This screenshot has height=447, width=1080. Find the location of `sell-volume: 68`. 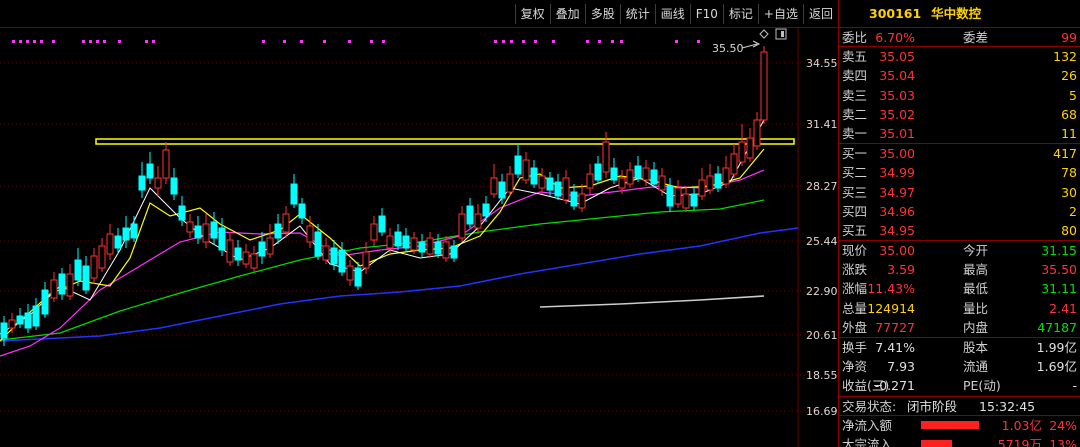

sell-volume: 68 is located at coordinates (1069, 114).